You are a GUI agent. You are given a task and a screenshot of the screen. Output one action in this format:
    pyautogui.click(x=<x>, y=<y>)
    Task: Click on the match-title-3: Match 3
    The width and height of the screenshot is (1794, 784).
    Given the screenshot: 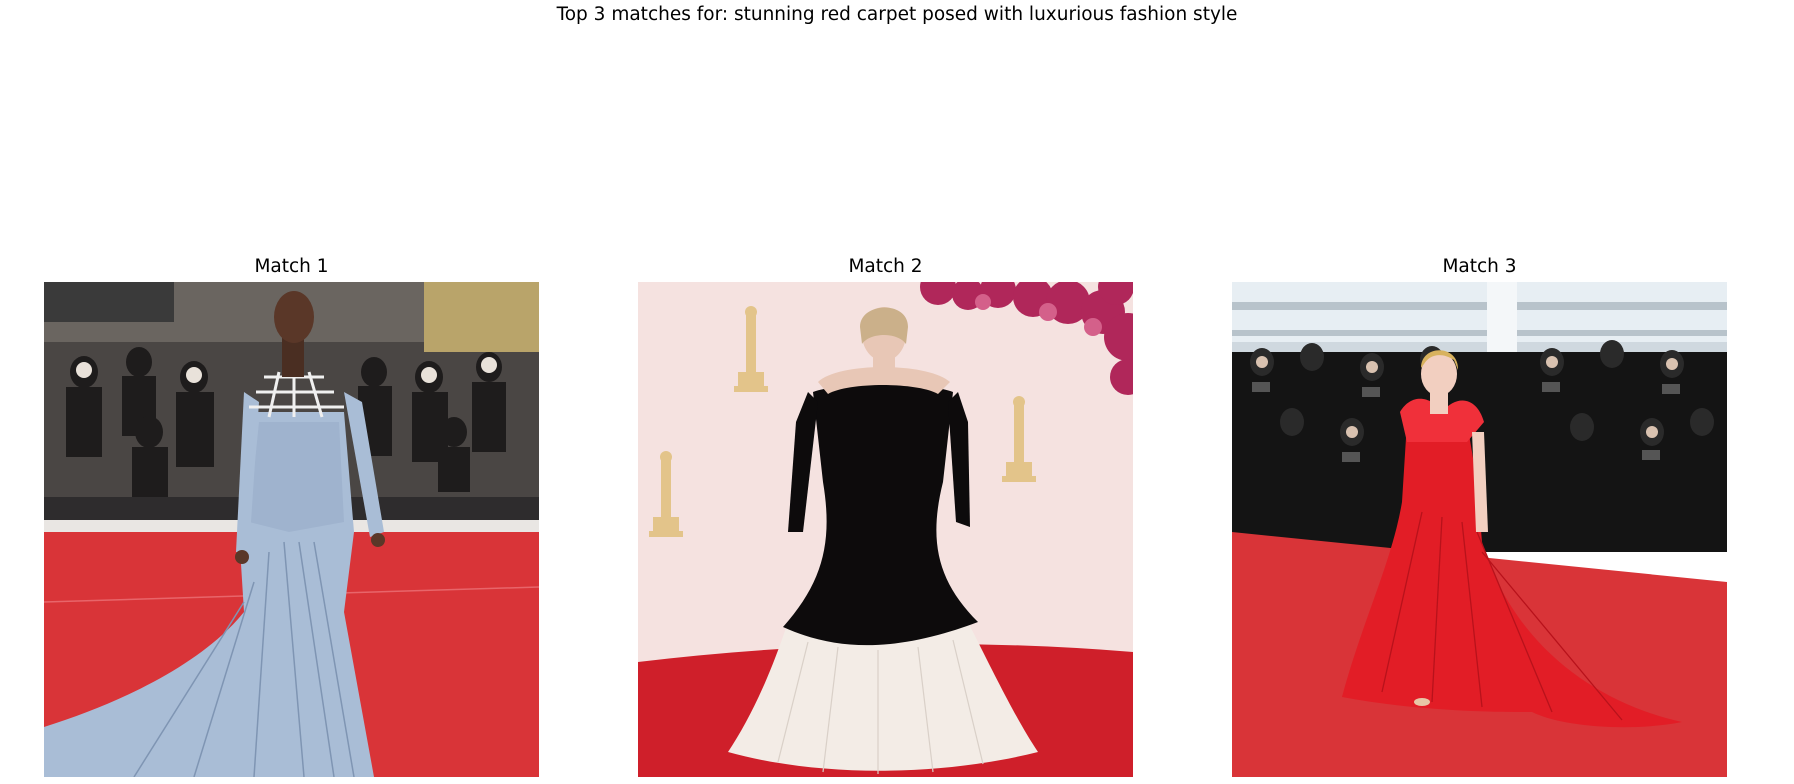 What is the action you would take?
    pyautogui.click(x=1479, y=266)
    